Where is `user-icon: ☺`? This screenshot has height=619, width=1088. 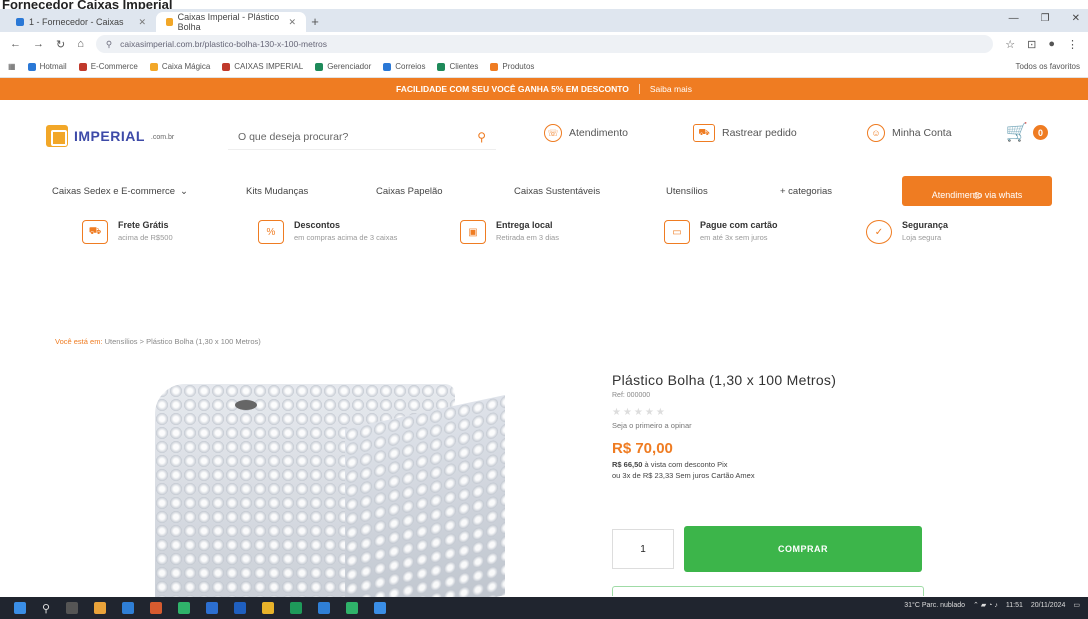 user-icon: ☺ is located at coordinates (876, 133).